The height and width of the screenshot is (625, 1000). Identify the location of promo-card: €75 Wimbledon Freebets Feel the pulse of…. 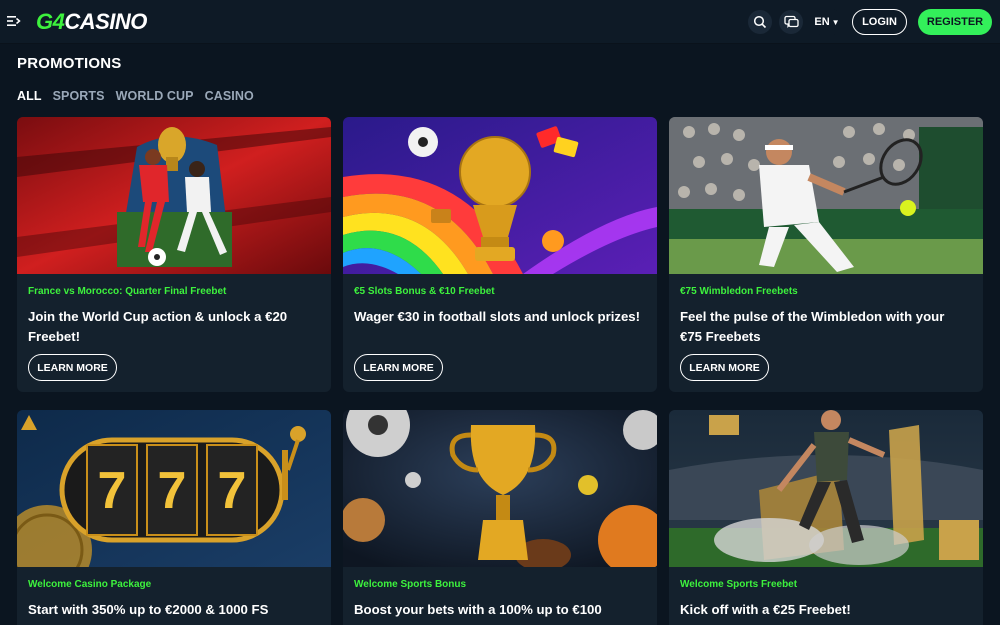
(826, 254).